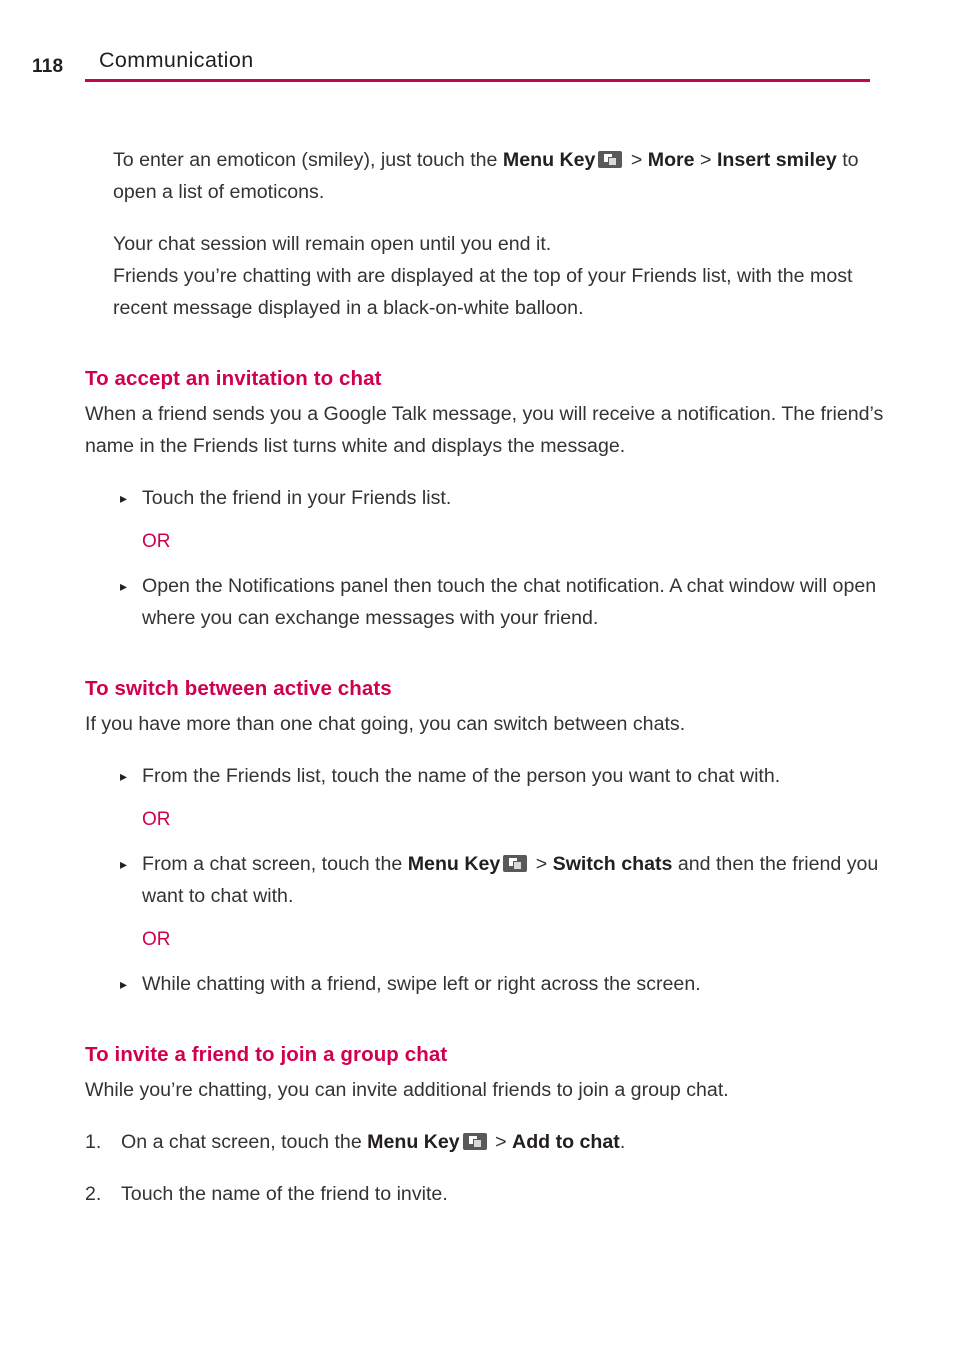 The height and width of the screenshot is (1372, 954). Describe the element at coordinates (705, 160) in the screenshot. I see `intro-text-3: >` at that location.